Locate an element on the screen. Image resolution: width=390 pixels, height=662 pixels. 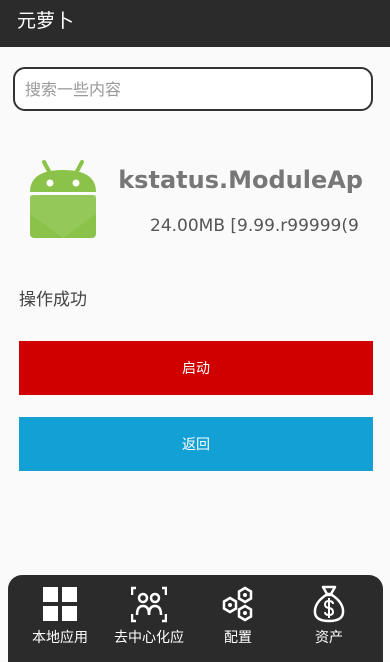
bottom-nav: 本地应用 去中心化应 配置 资产 is located at coordinates (195, 618).